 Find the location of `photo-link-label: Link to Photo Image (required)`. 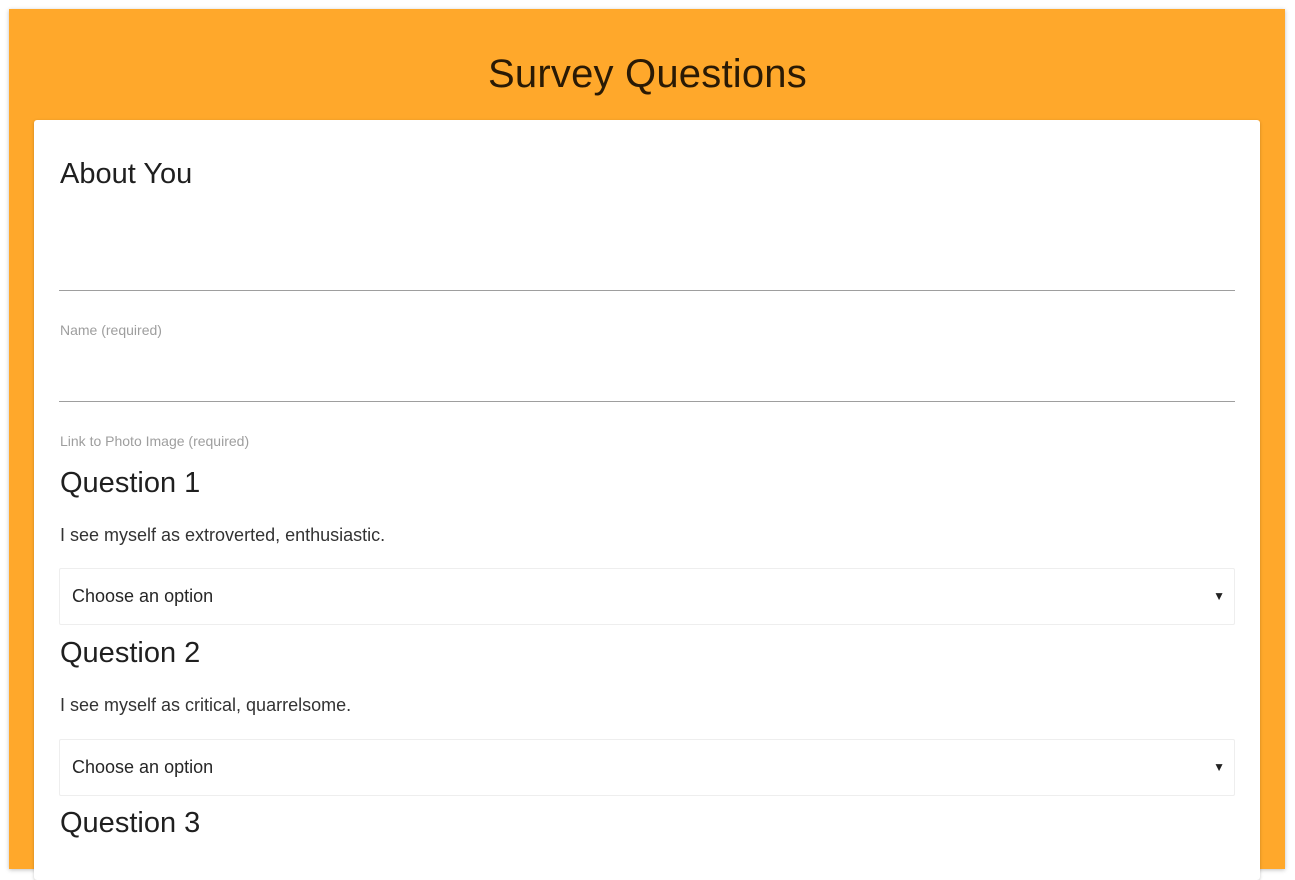

photo-link-label: Link to Photo Image (required) is located at coordinates (155, 441).